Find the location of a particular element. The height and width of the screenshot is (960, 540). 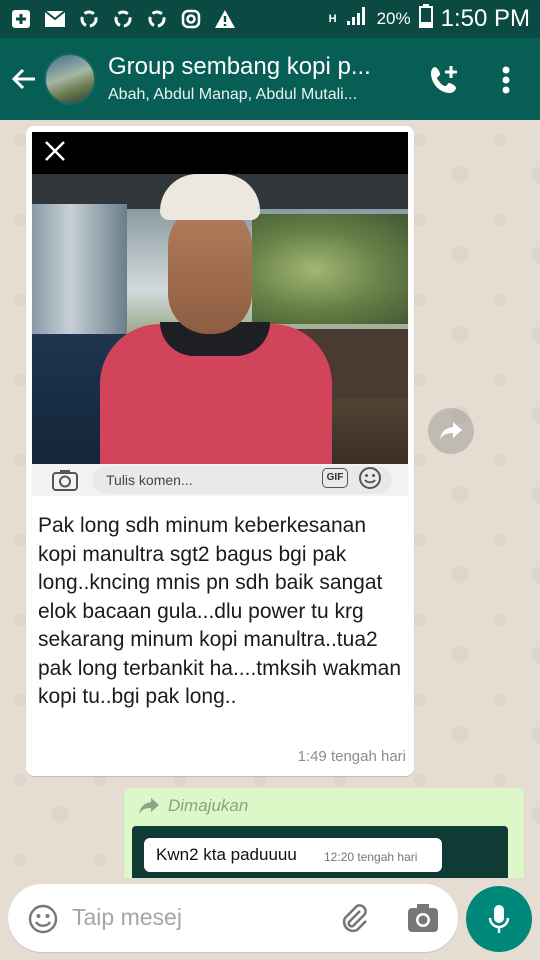

notification-icons is located at coordinates (123, 19).